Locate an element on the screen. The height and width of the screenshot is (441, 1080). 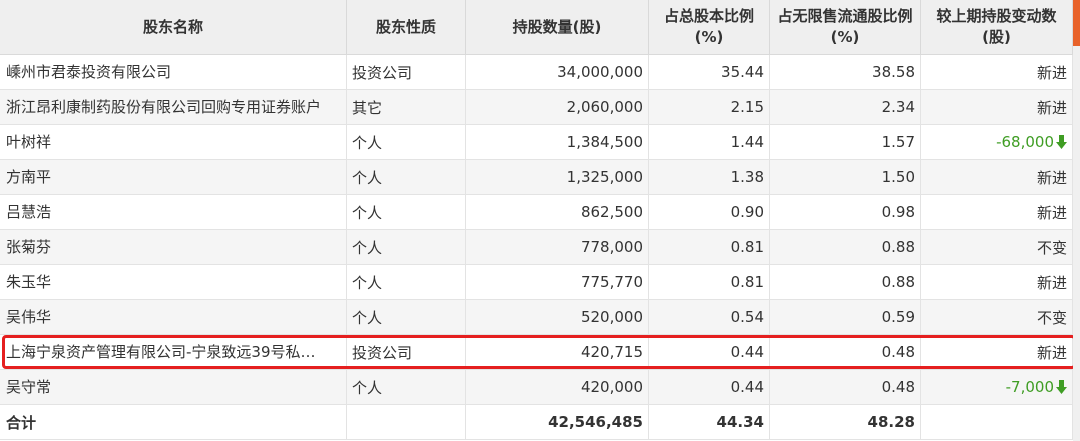
table-row: 吴守常 个人 420,000 0.44 0.48 -7,000 is located at coordinates (540, 387).